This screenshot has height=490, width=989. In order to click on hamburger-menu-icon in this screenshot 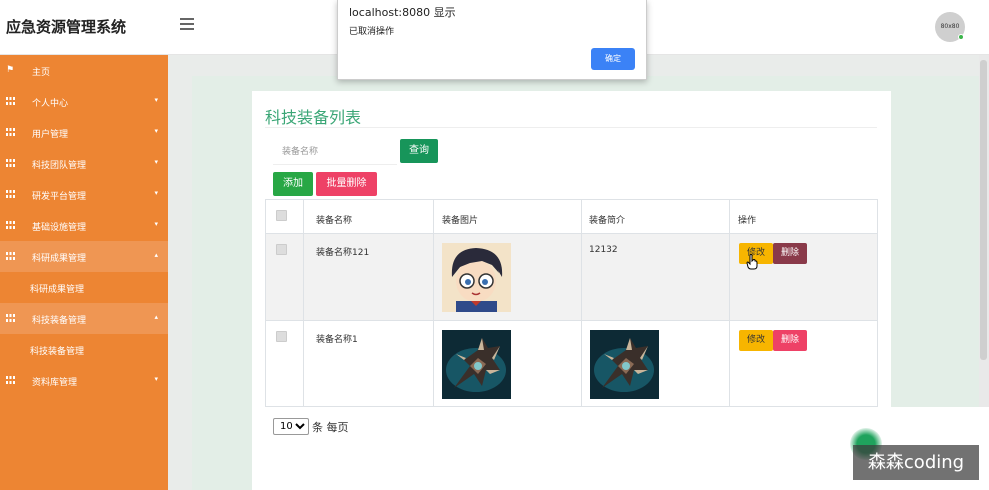, I will do `click(187, 24)`.